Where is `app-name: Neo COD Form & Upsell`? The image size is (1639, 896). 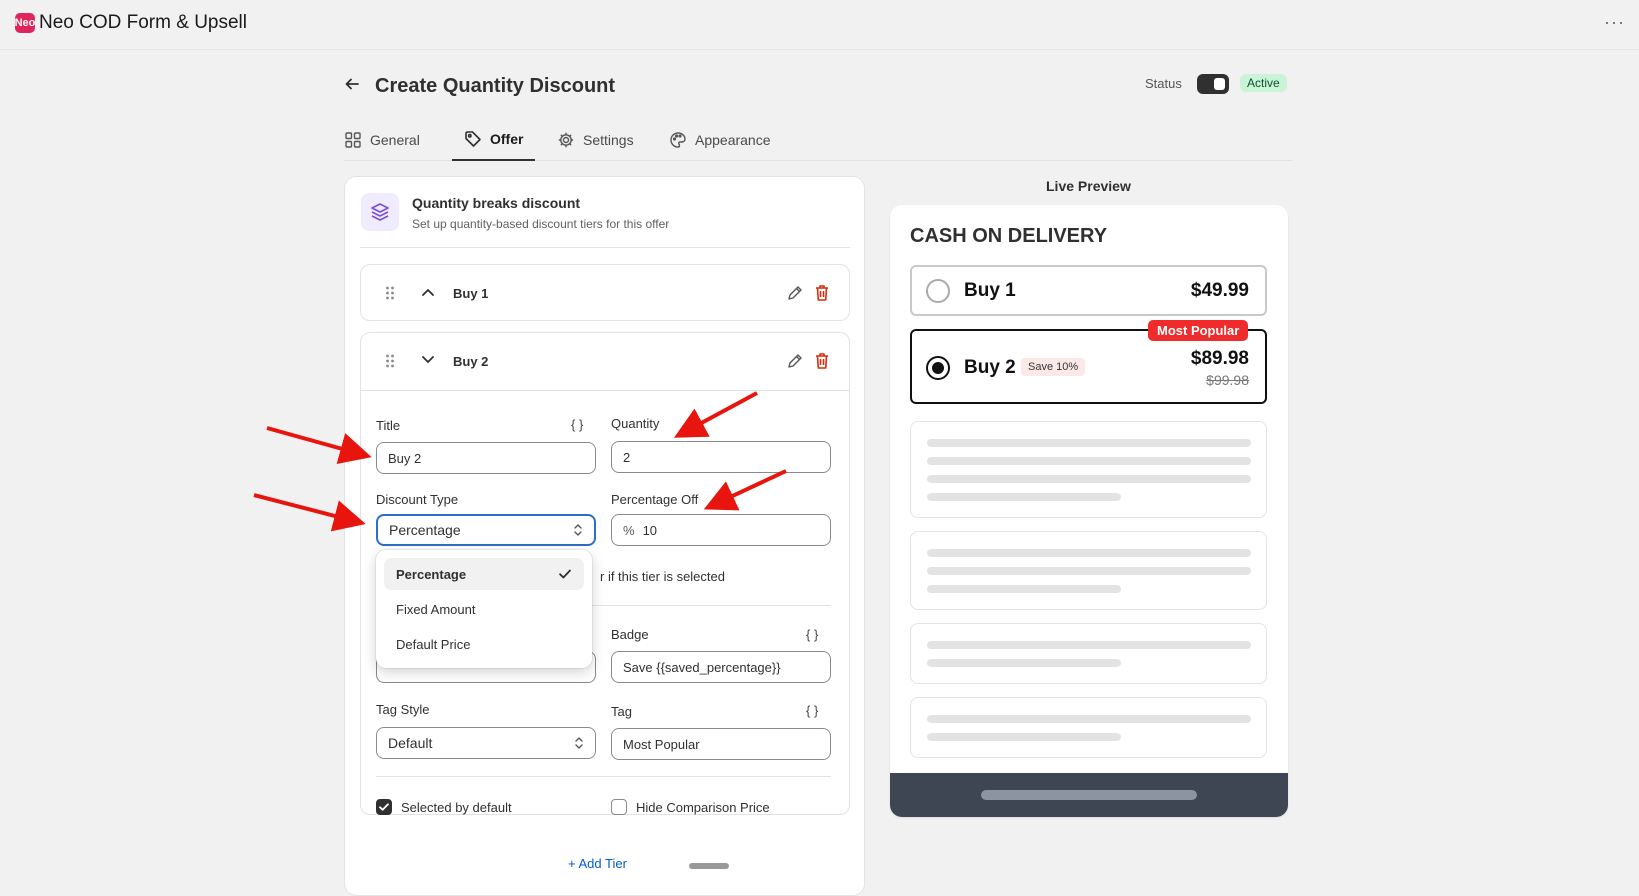
app-name: Neo COD Form & Upsell is located at coordinates (143, 22).